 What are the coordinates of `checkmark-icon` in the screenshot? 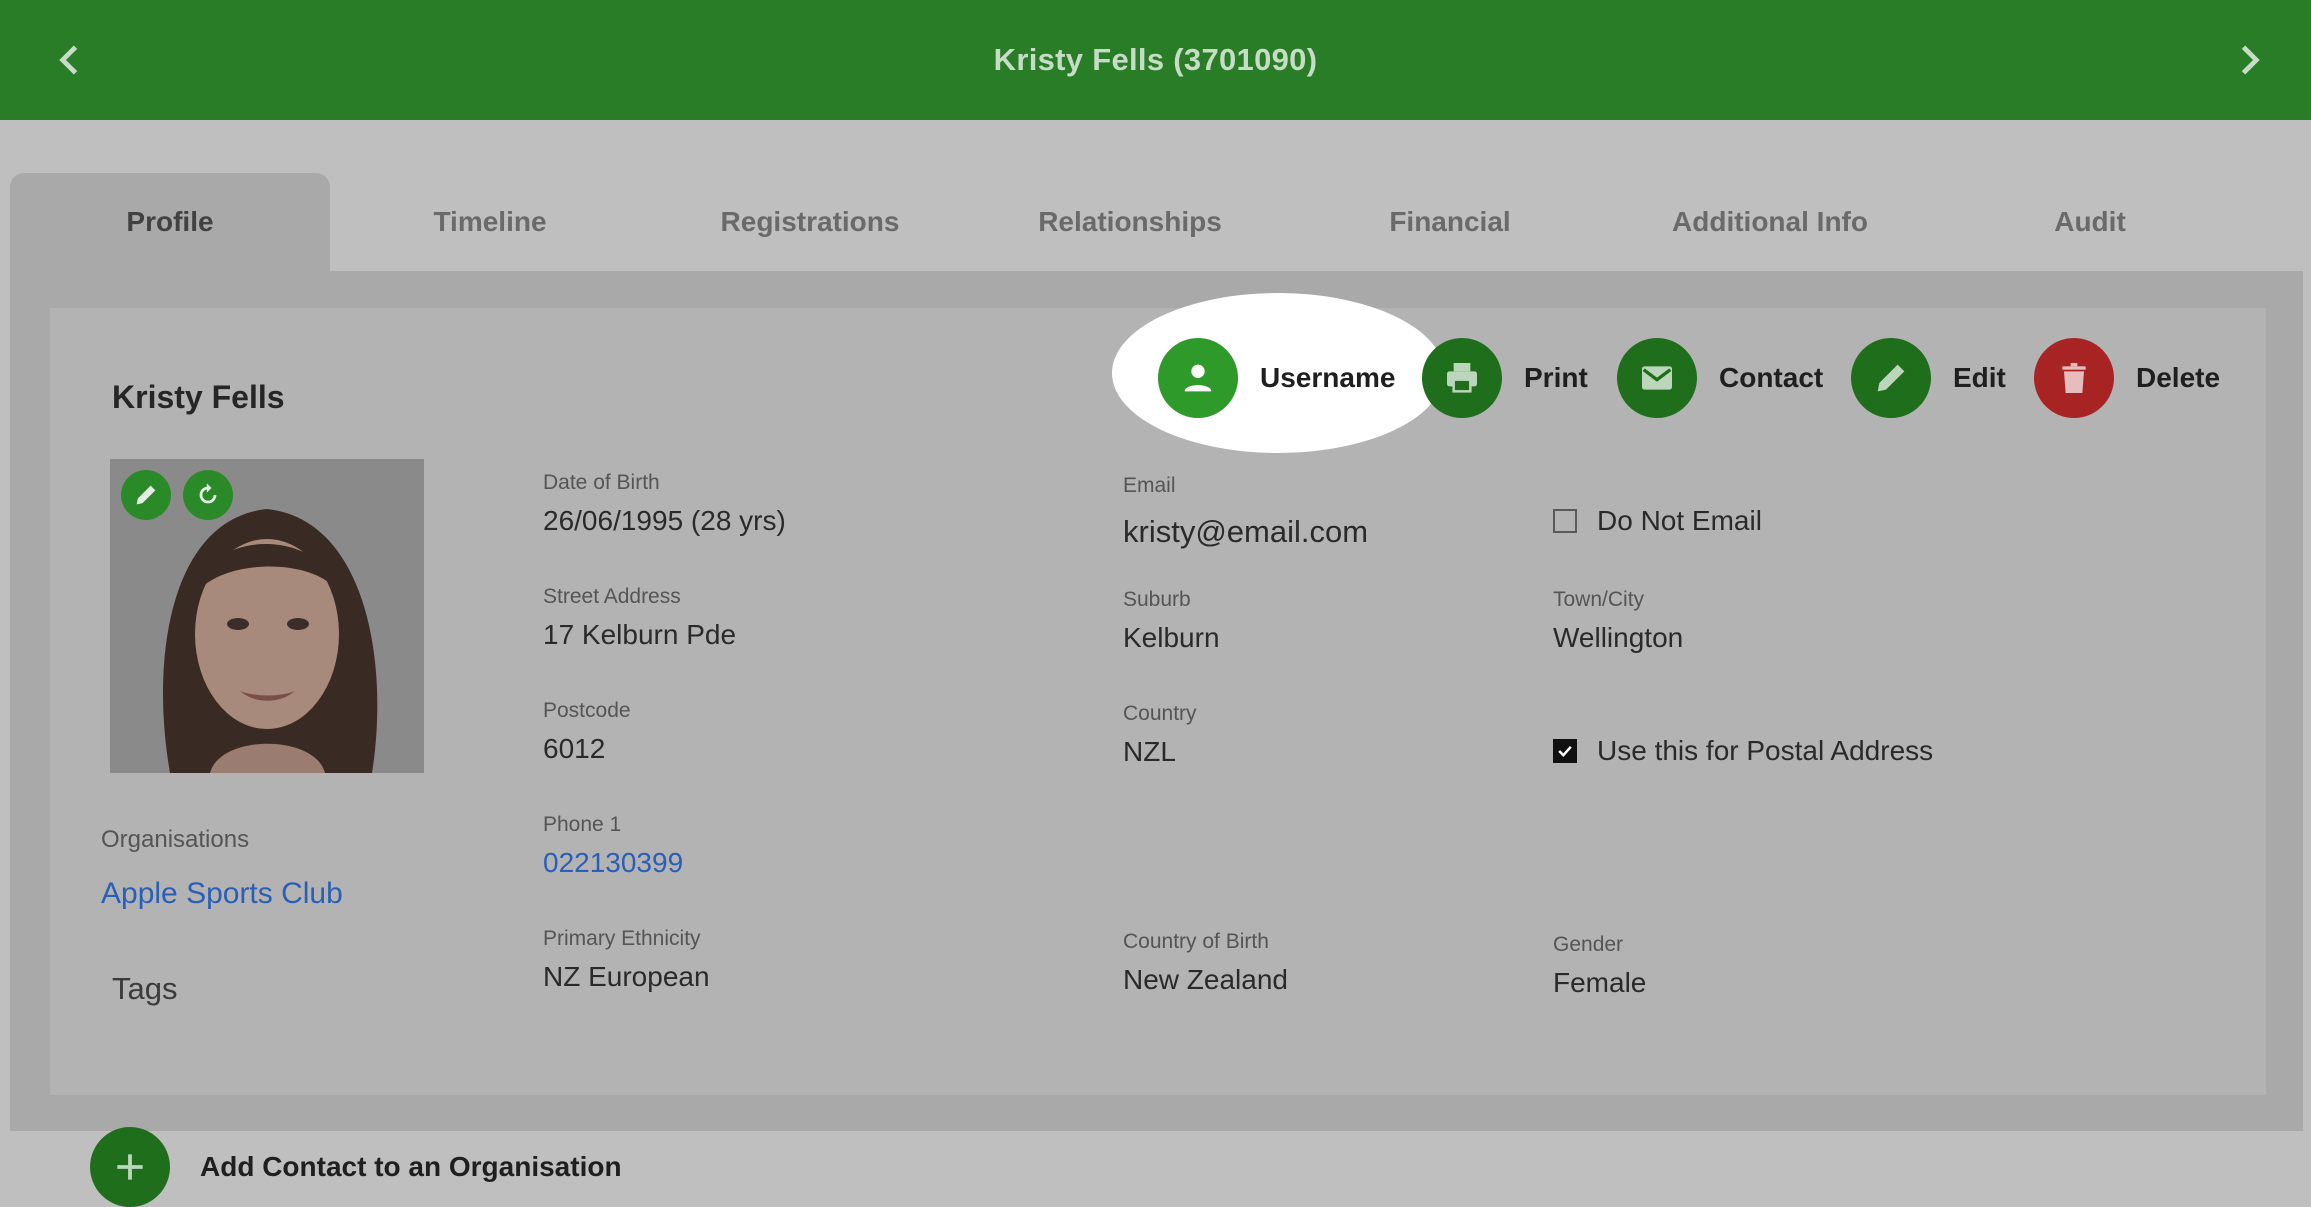 It's located at (1565, 751).